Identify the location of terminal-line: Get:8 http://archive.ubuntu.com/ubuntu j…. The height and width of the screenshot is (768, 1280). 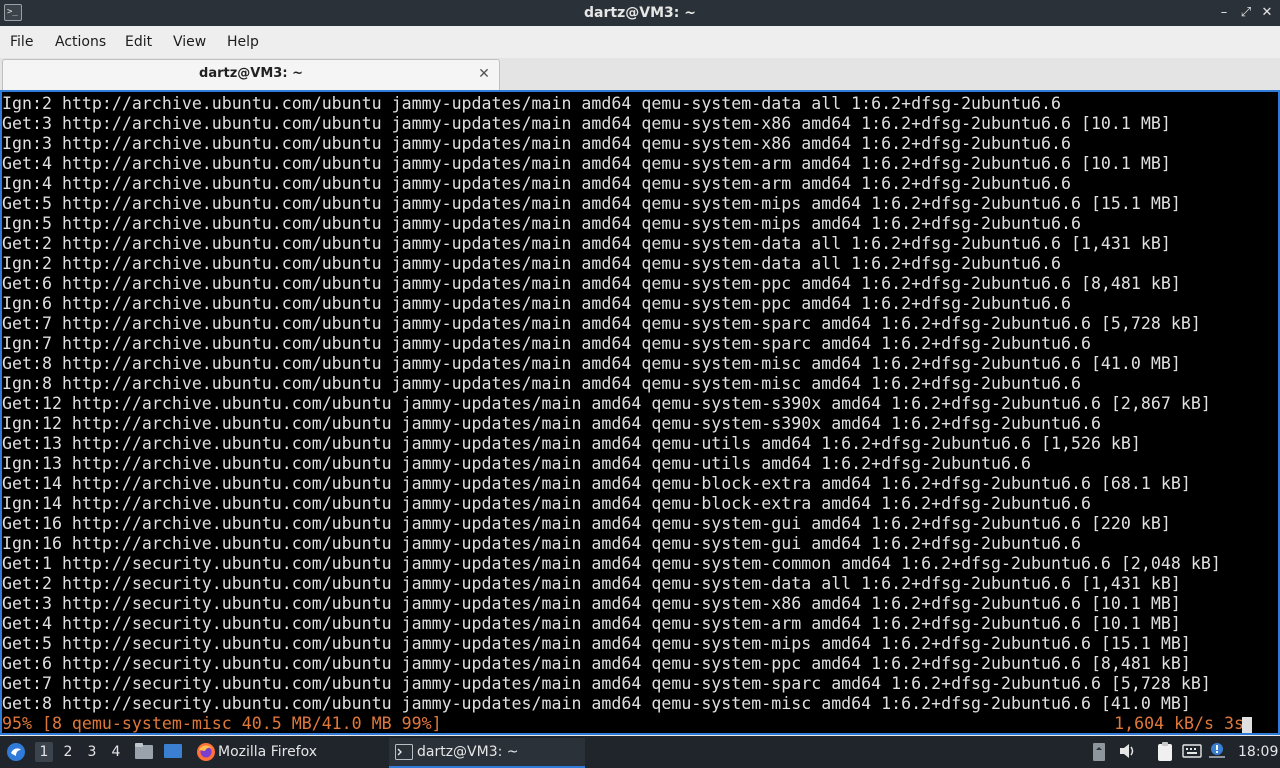
(591, 363).